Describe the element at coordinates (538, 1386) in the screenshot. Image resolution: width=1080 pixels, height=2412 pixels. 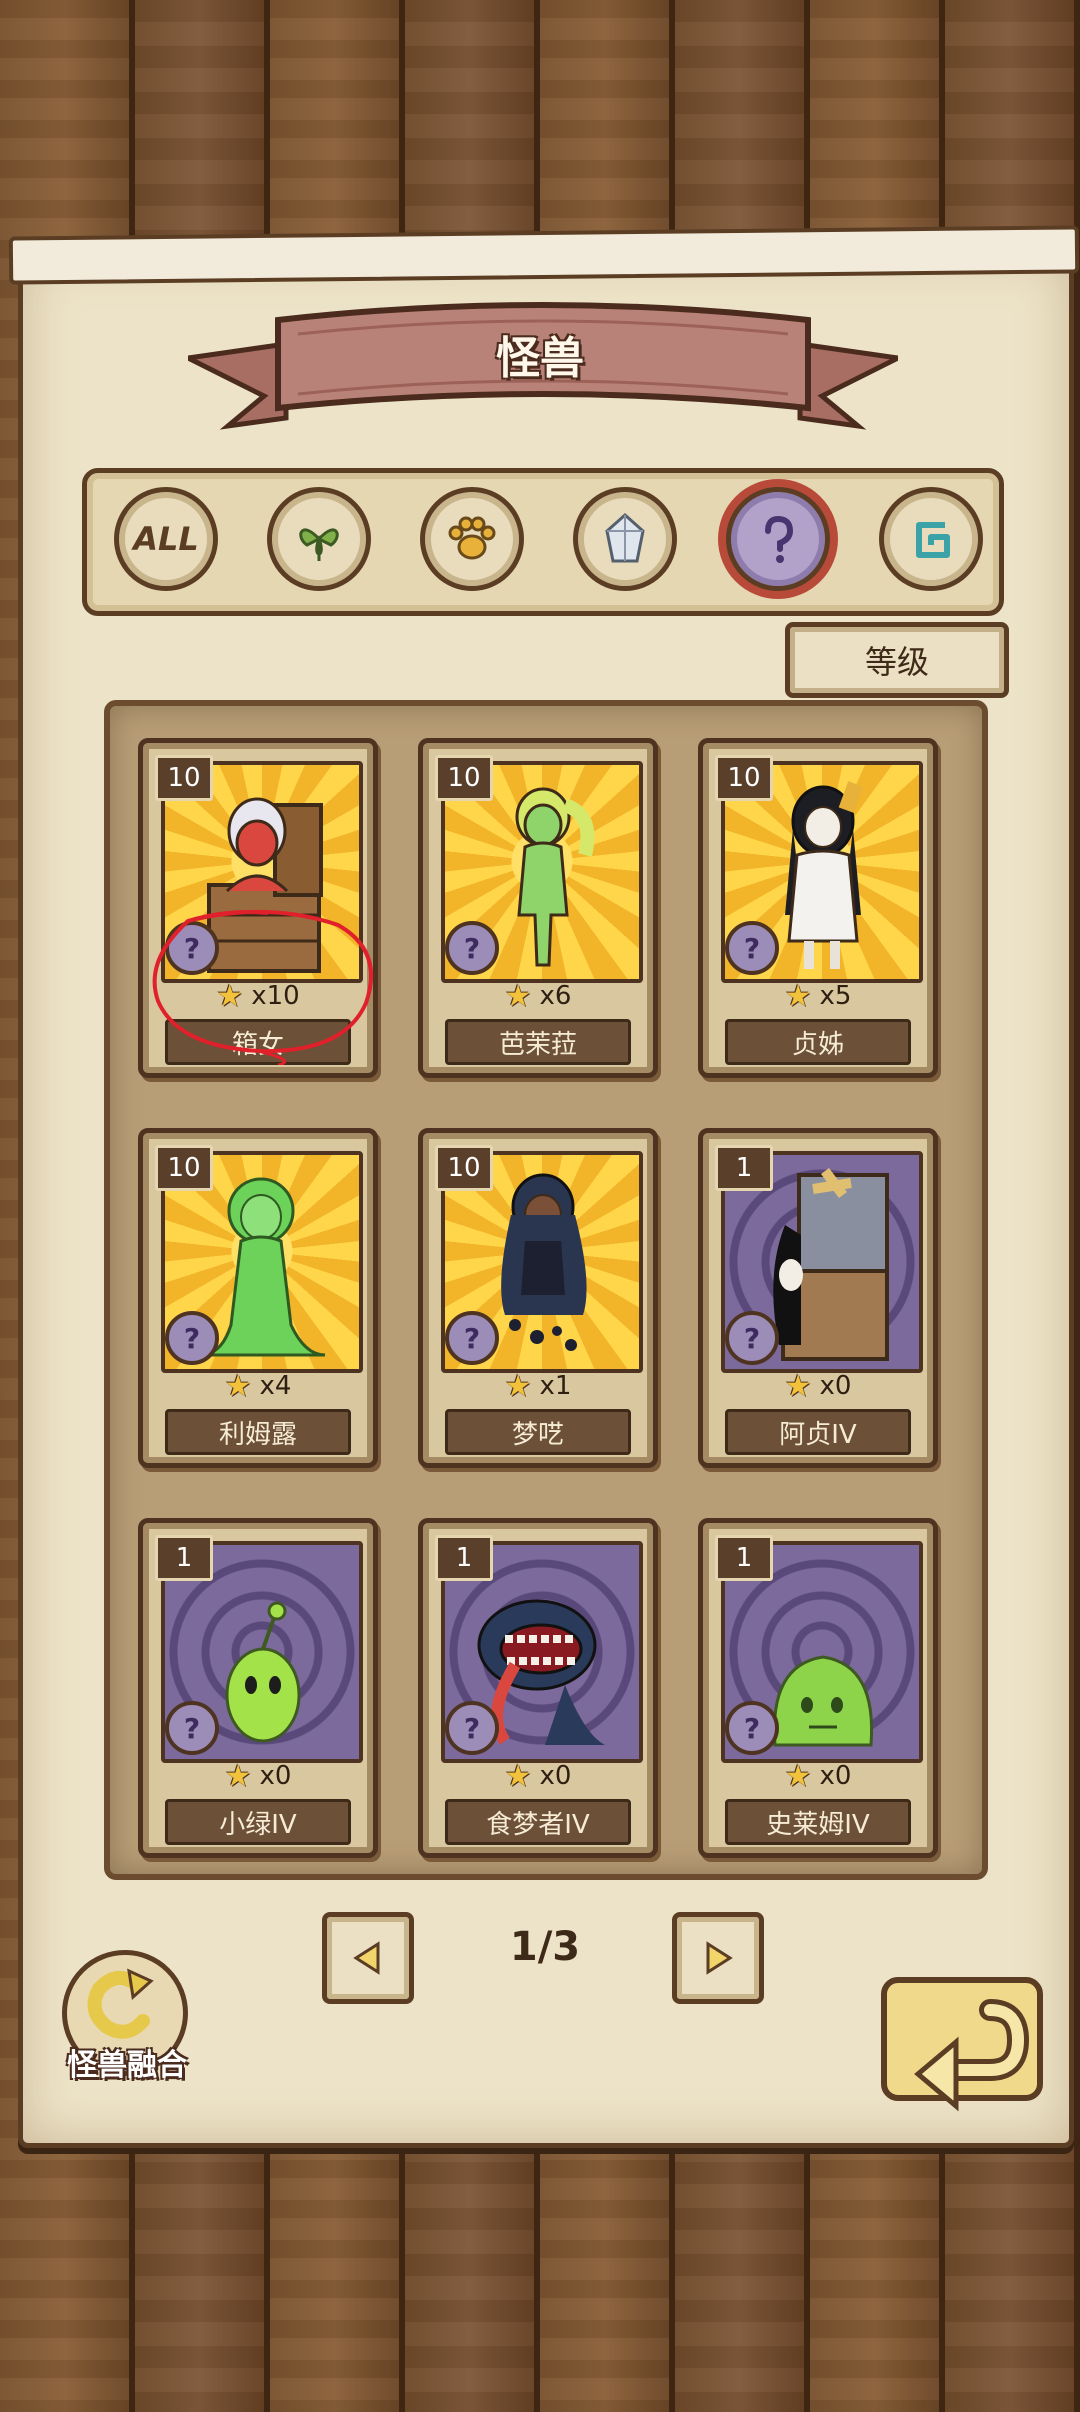
I see `star-count: ★ x1` at that location.